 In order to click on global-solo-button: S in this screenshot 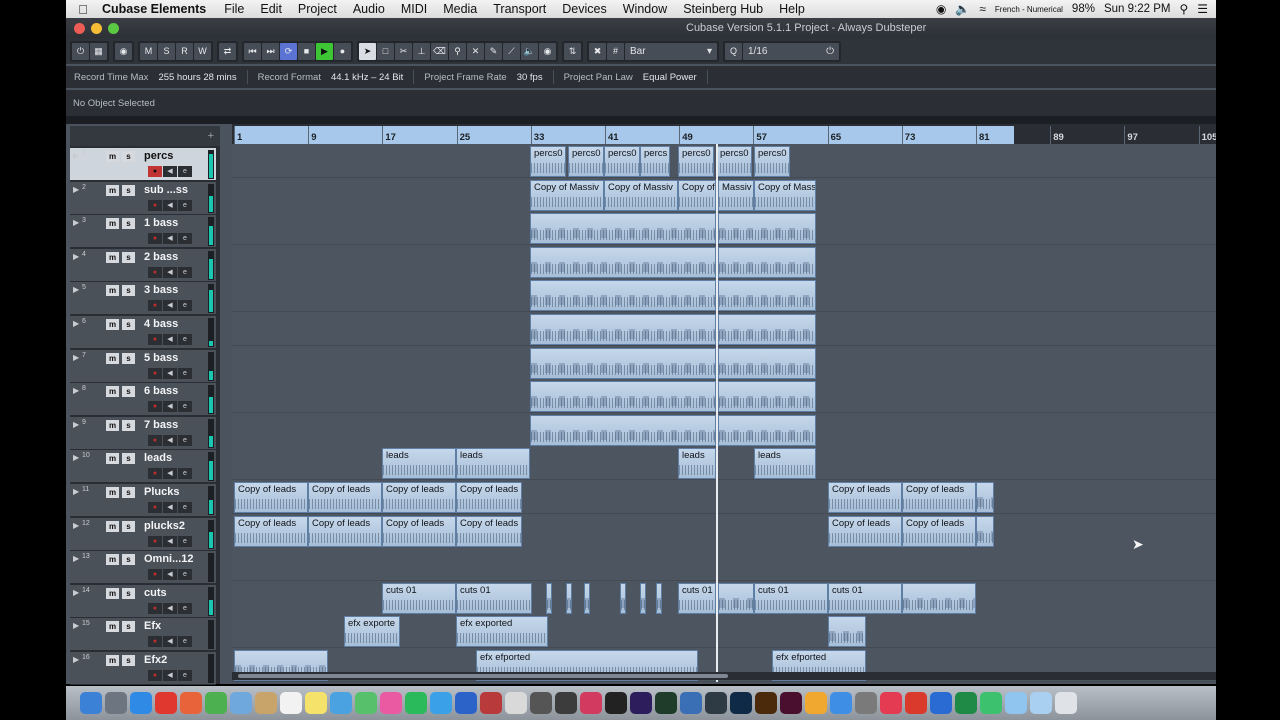, I will do `click(166, 51)`.